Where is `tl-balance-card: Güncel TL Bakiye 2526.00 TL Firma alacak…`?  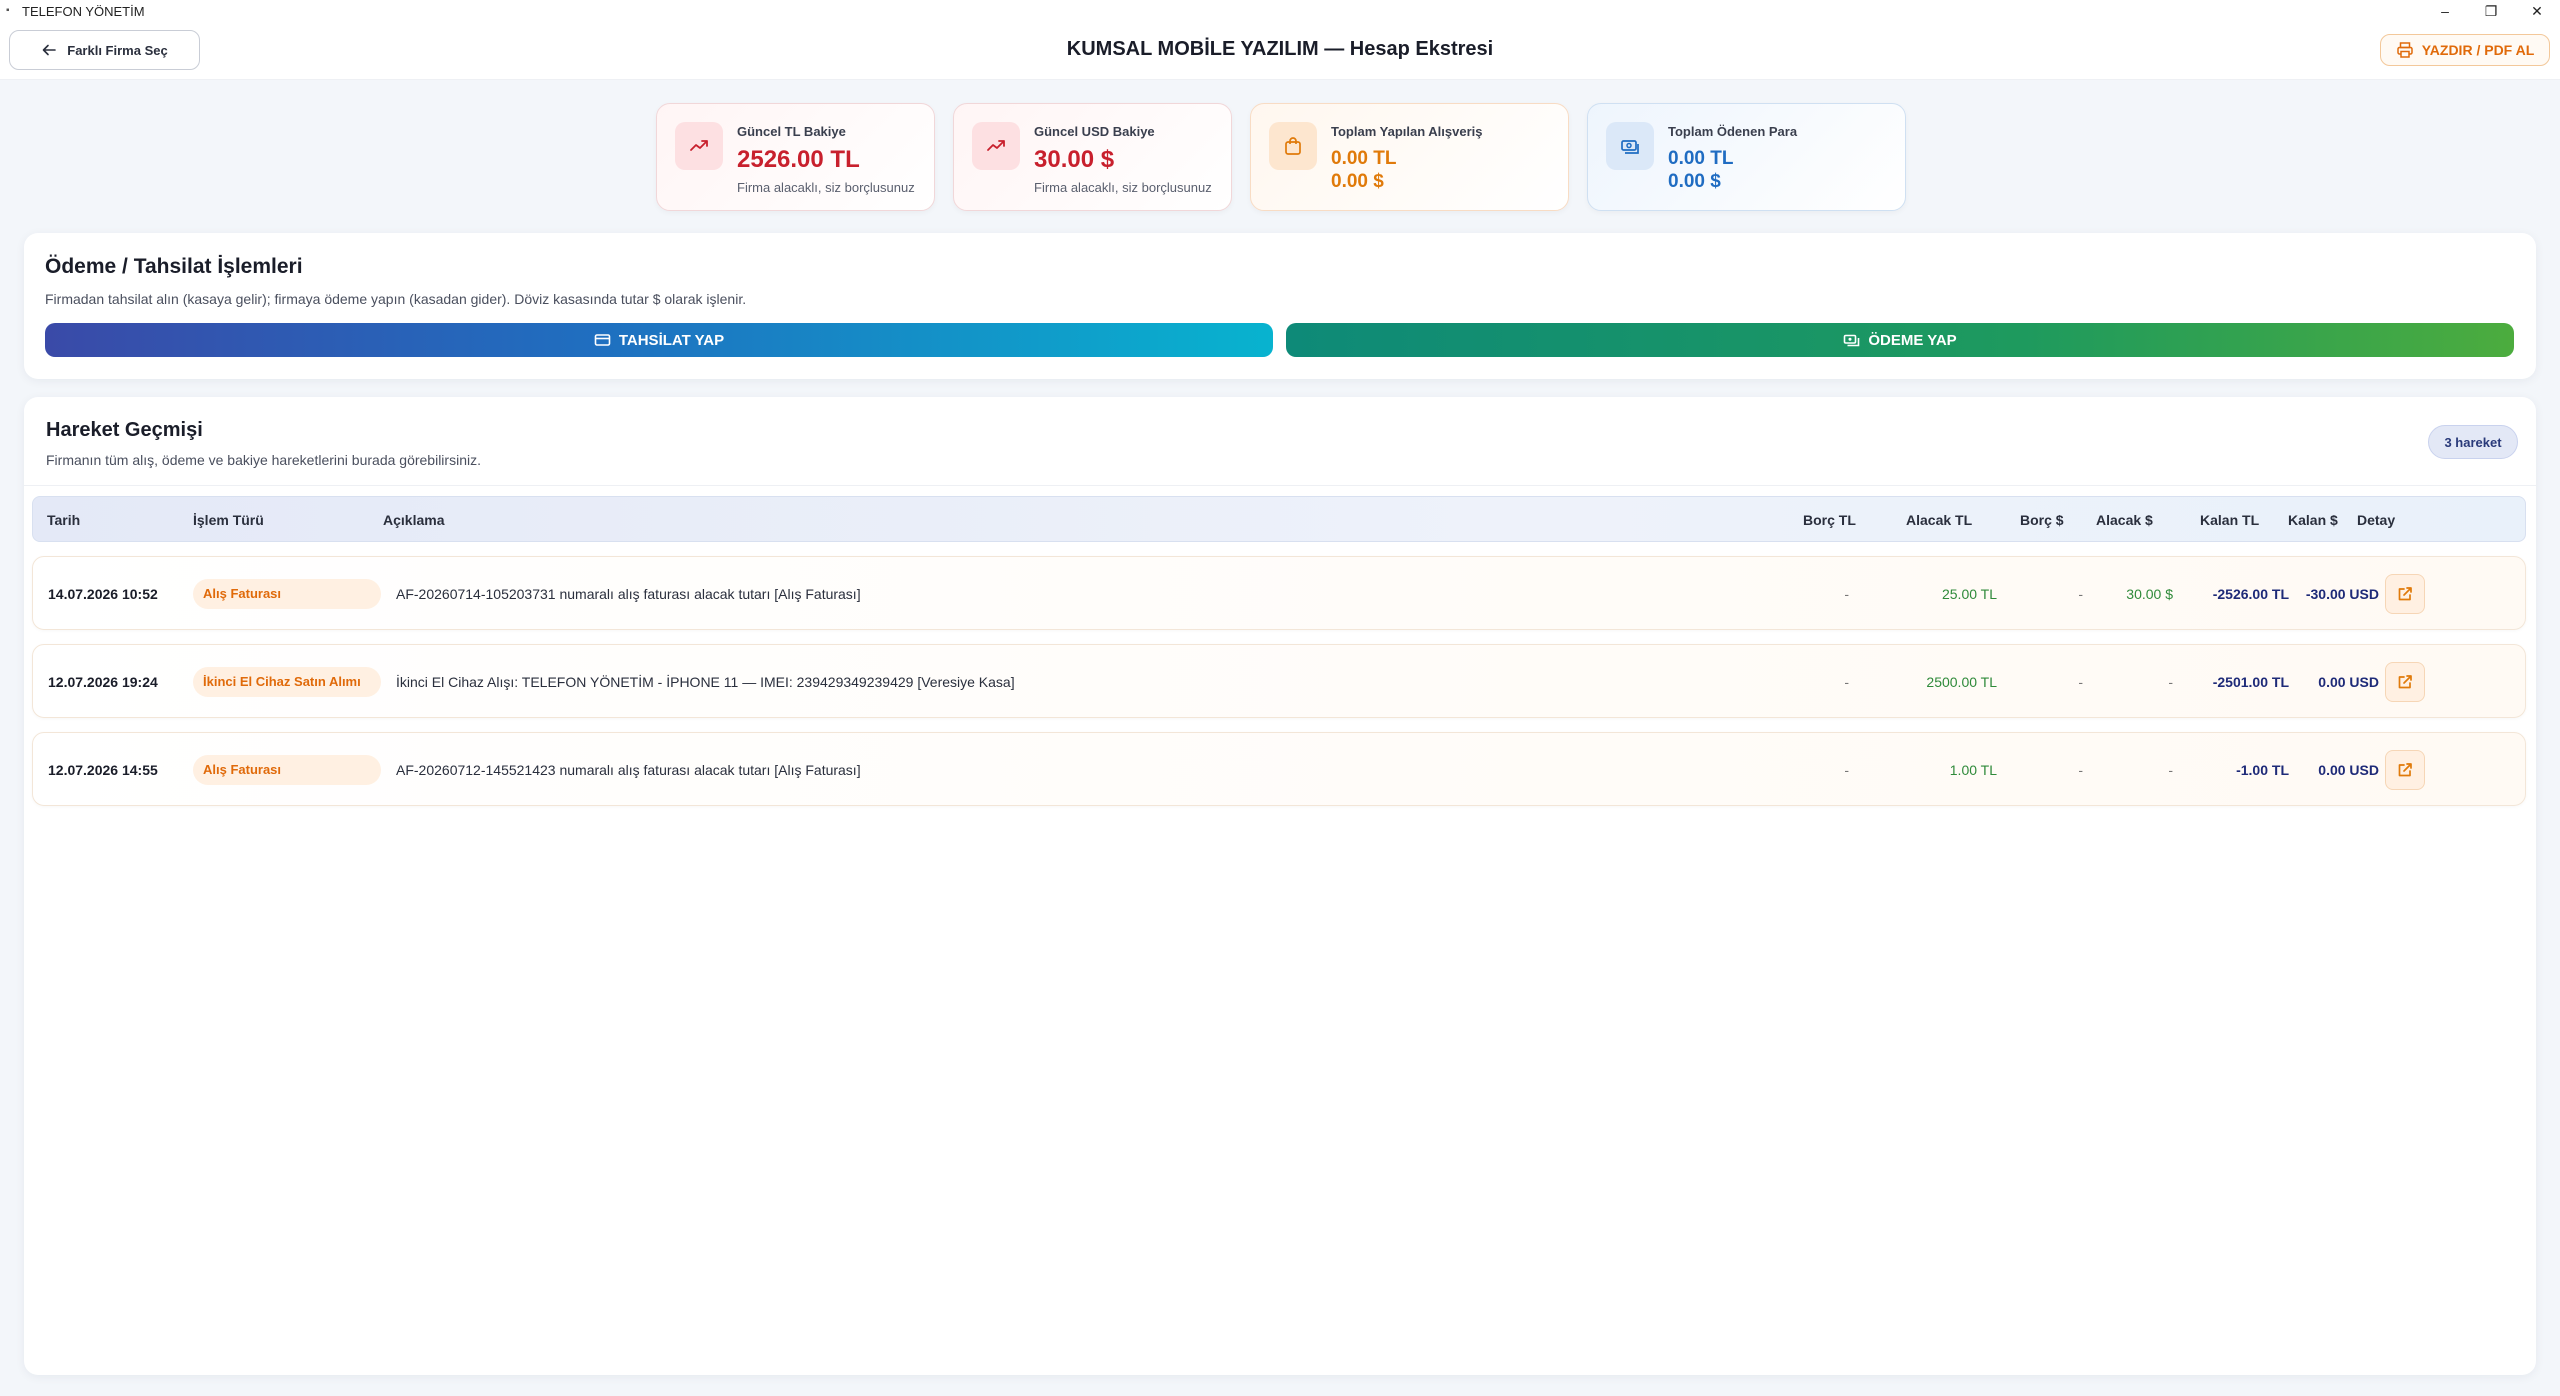 tl-balance-card: Güncel TL Bakiye 2526.00 TL Firma alacak… is located at coordinates (795, 157).